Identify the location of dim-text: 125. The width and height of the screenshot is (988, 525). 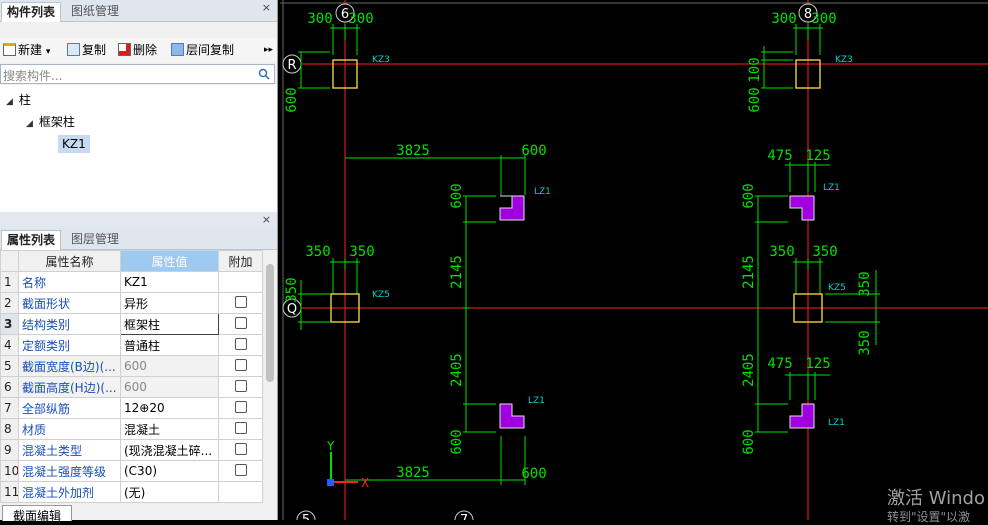
(817, 156).